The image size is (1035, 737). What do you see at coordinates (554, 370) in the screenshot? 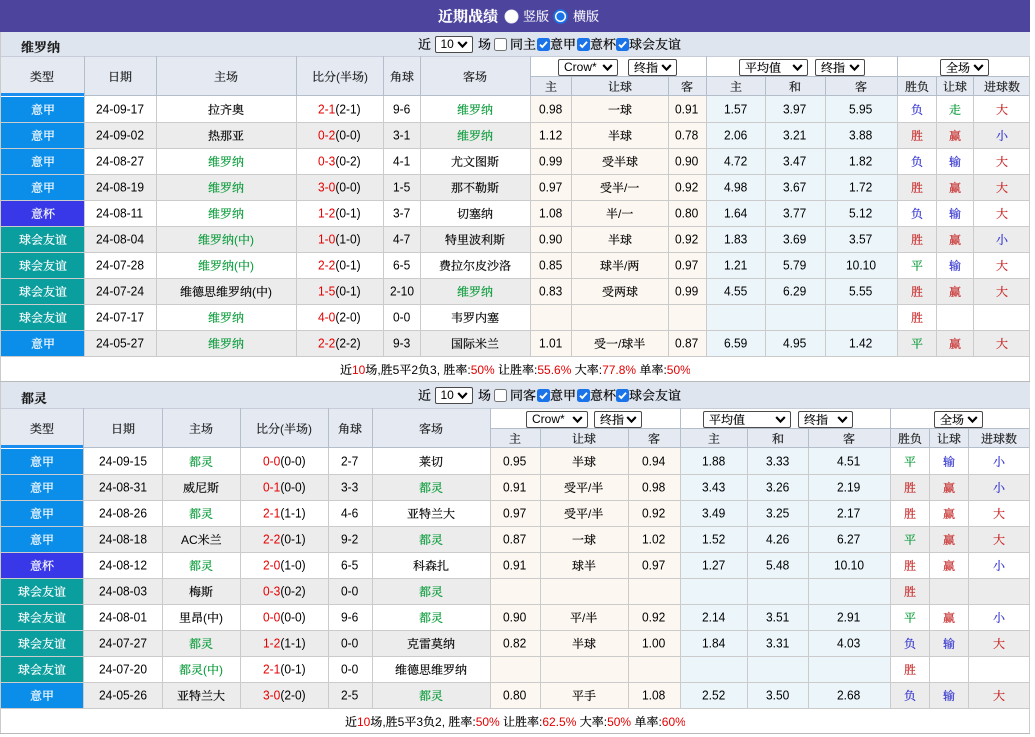
I see `svg-text: 55.6%` at bounding box center [554, 370].